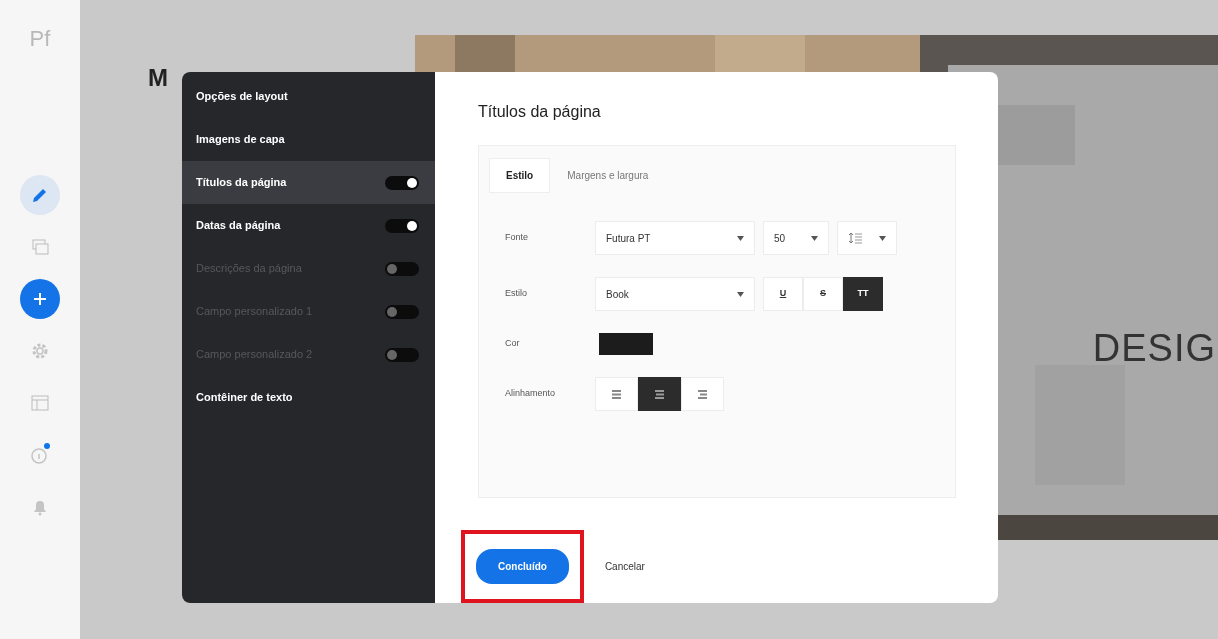 This screenshot has height=639, width=1218. I want to click on add-button, so click(40, 299).